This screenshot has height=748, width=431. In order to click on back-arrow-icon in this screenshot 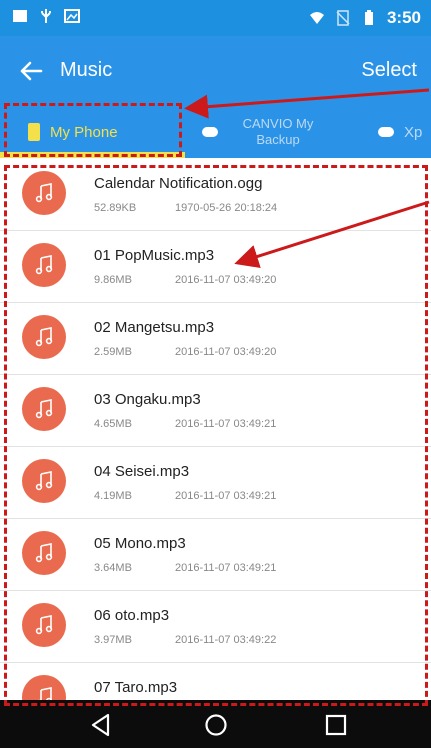, I will do `click(31, 71)`.